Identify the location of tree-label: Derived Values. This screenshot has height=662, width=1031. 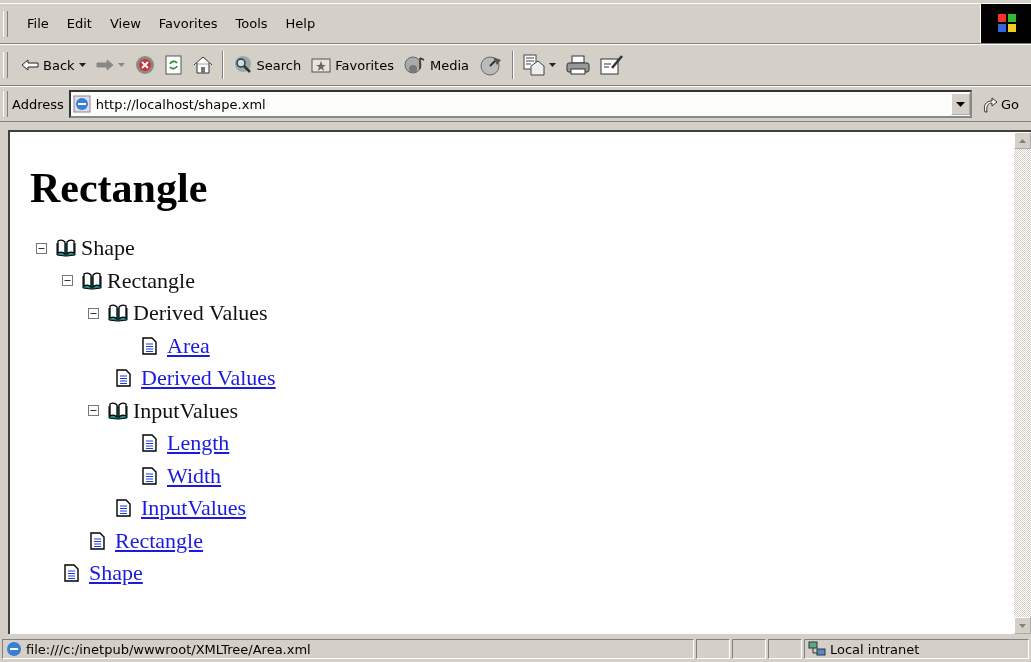
(200, 313).